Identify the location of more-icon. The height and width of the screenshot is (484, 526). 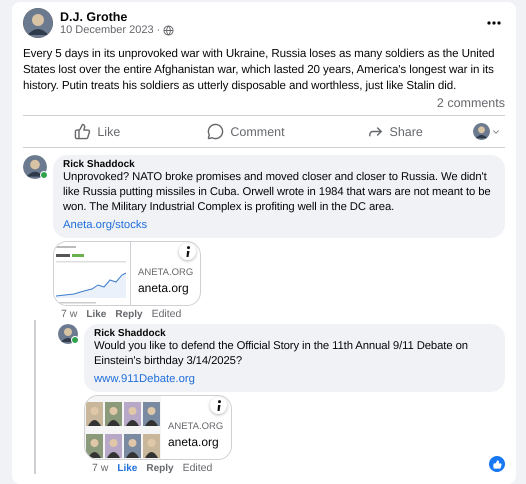
(494, 23).